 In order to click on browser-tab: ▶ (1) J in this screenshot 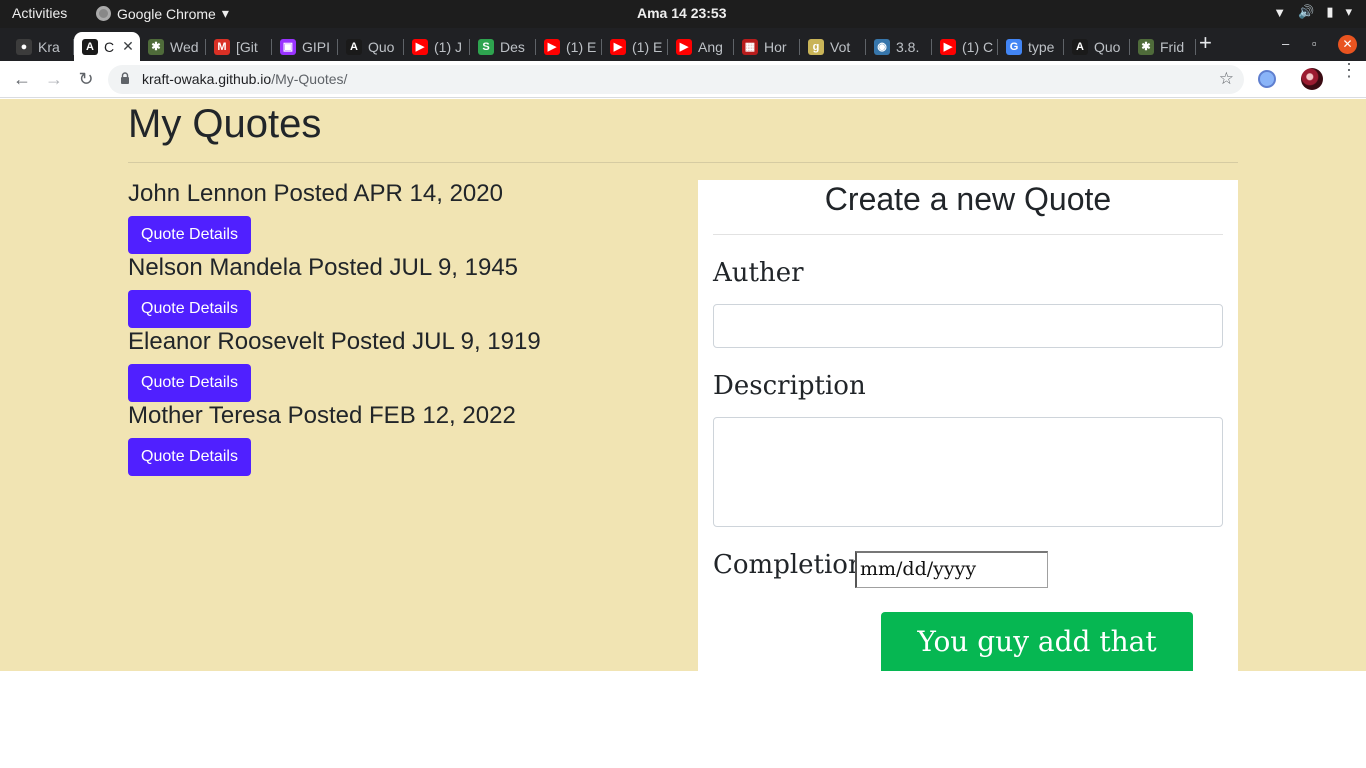, I will do `click(437, 46)`.